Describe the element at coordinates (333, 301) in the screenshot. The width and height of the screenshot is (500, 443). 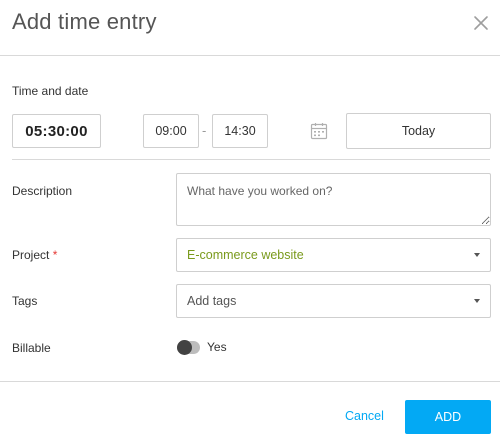
I see `tags-select: Add tags` at that location.